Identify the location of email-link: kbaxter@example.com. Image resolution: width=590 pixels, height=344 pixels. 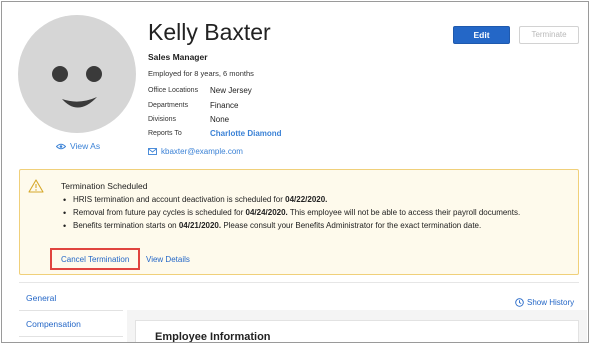
(195, 151).